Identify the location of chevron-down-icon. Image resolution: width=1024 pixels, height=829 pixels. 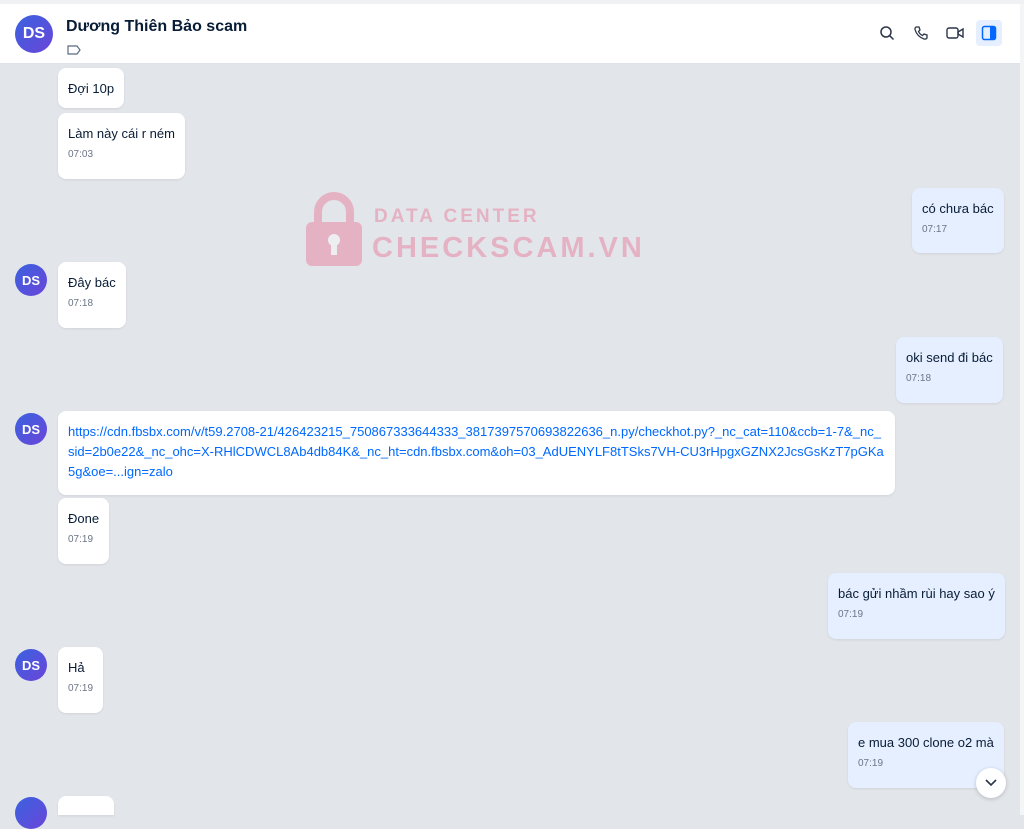
(991, 783).